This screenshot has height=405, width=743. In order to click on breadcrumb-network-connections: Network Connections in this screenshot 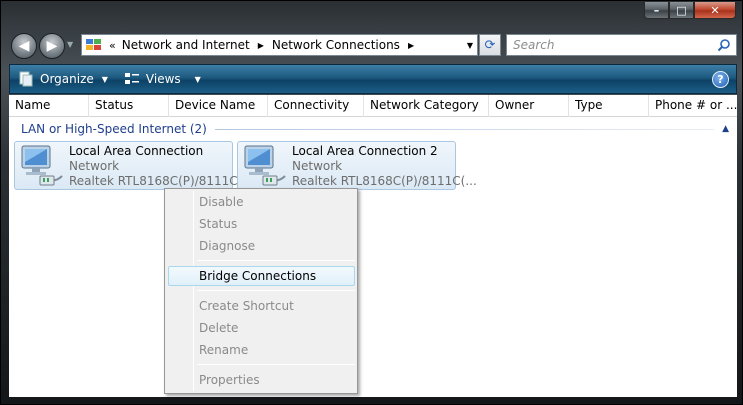, I will do `click(336, 45)`.